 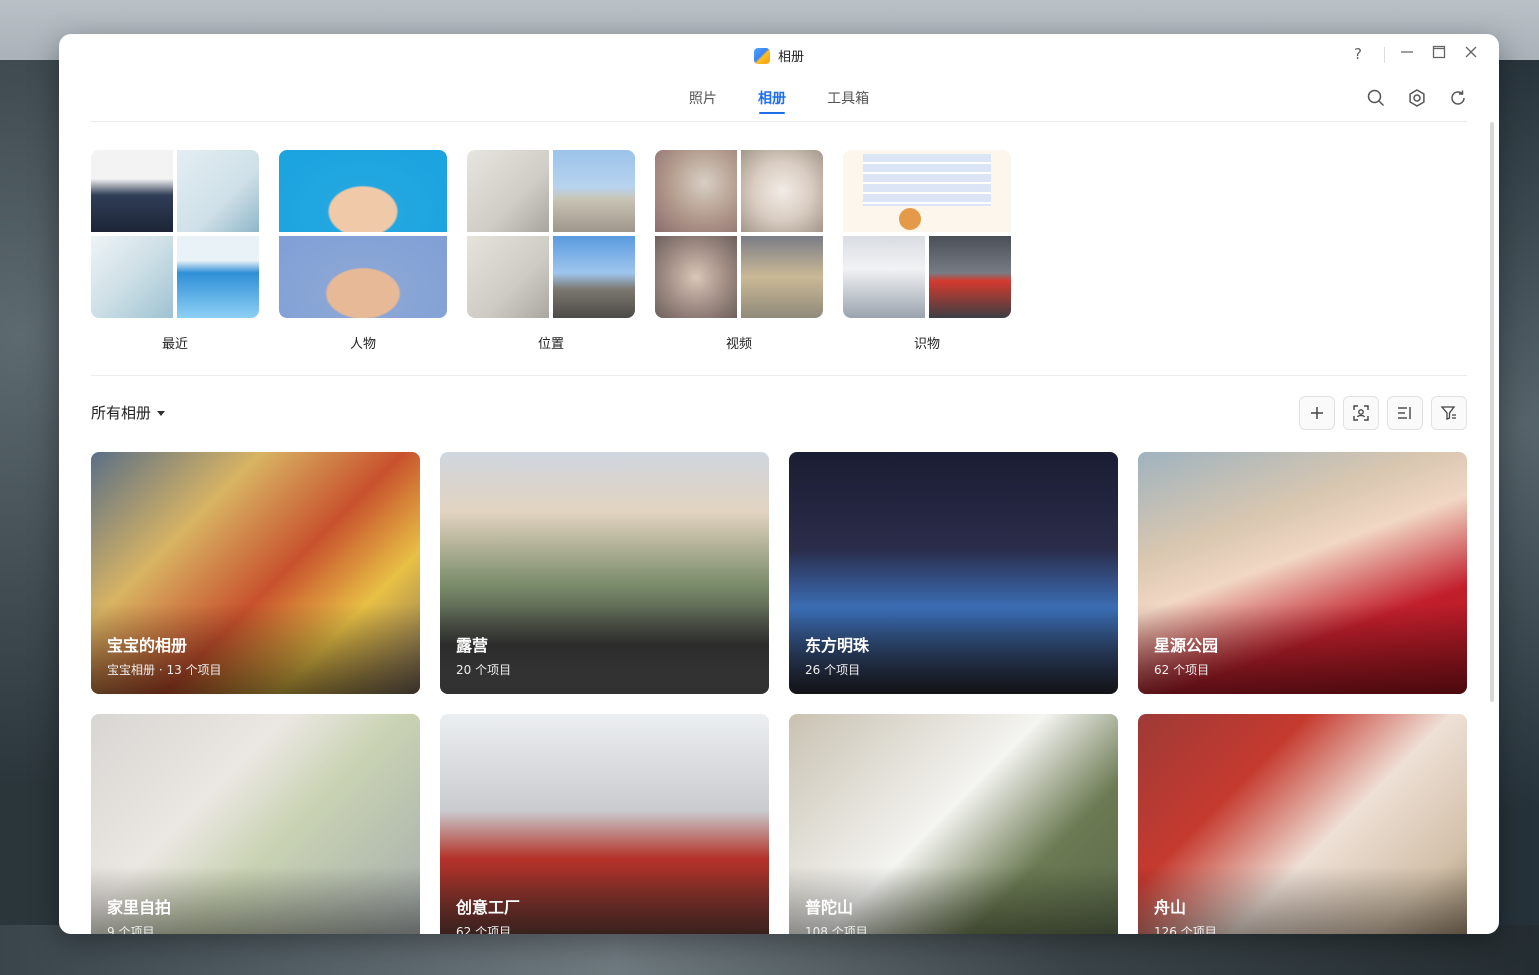 I want to click on minimize-icon, so click(x=1407, y=52).